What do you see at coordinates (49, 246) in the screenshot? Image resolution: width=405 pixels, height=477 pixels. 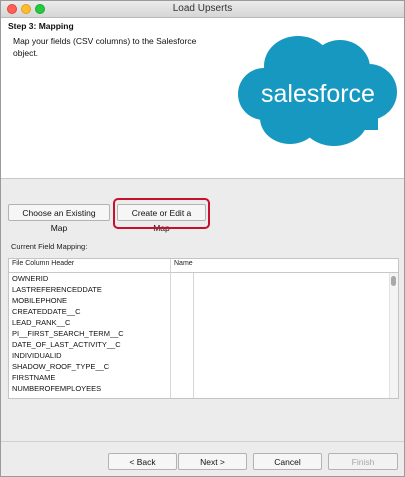 I see `current-field-mapping-label: Current Field Mapping:` at bounding box center [49, 246].